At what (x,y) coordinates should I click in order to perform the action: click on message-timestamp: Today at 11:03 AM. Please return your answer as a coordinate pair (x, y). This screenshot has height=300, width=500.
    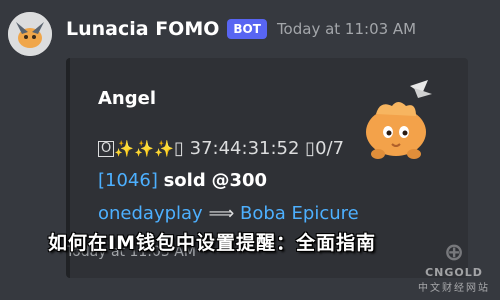
    Looking at the image, I should click on (346, 29).